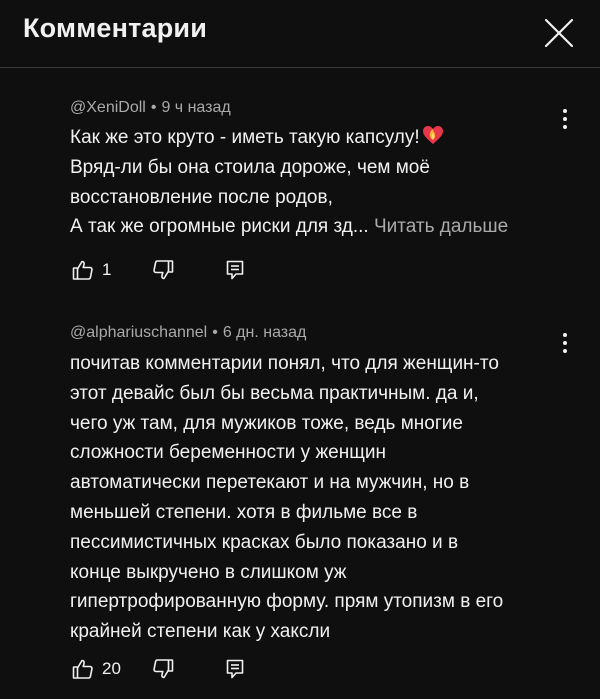  I want to click on comment-actions: 1, so click(300, 272).